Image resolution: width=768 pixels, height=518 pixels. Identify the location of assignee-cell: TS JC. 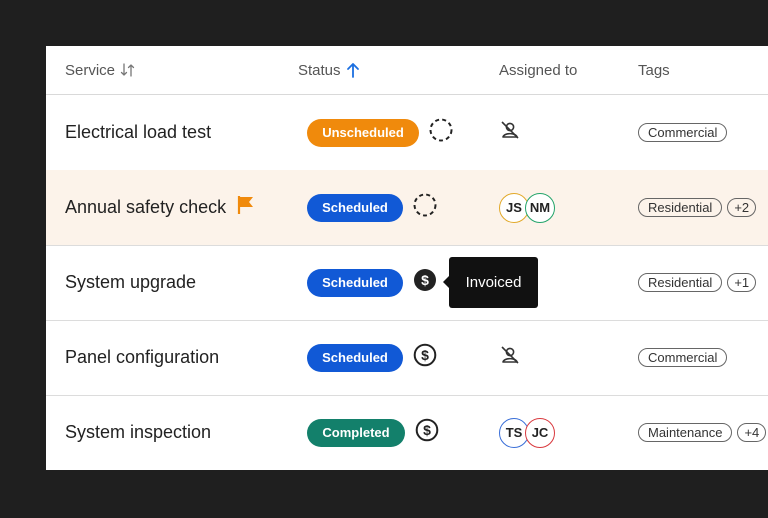
(527, 432).